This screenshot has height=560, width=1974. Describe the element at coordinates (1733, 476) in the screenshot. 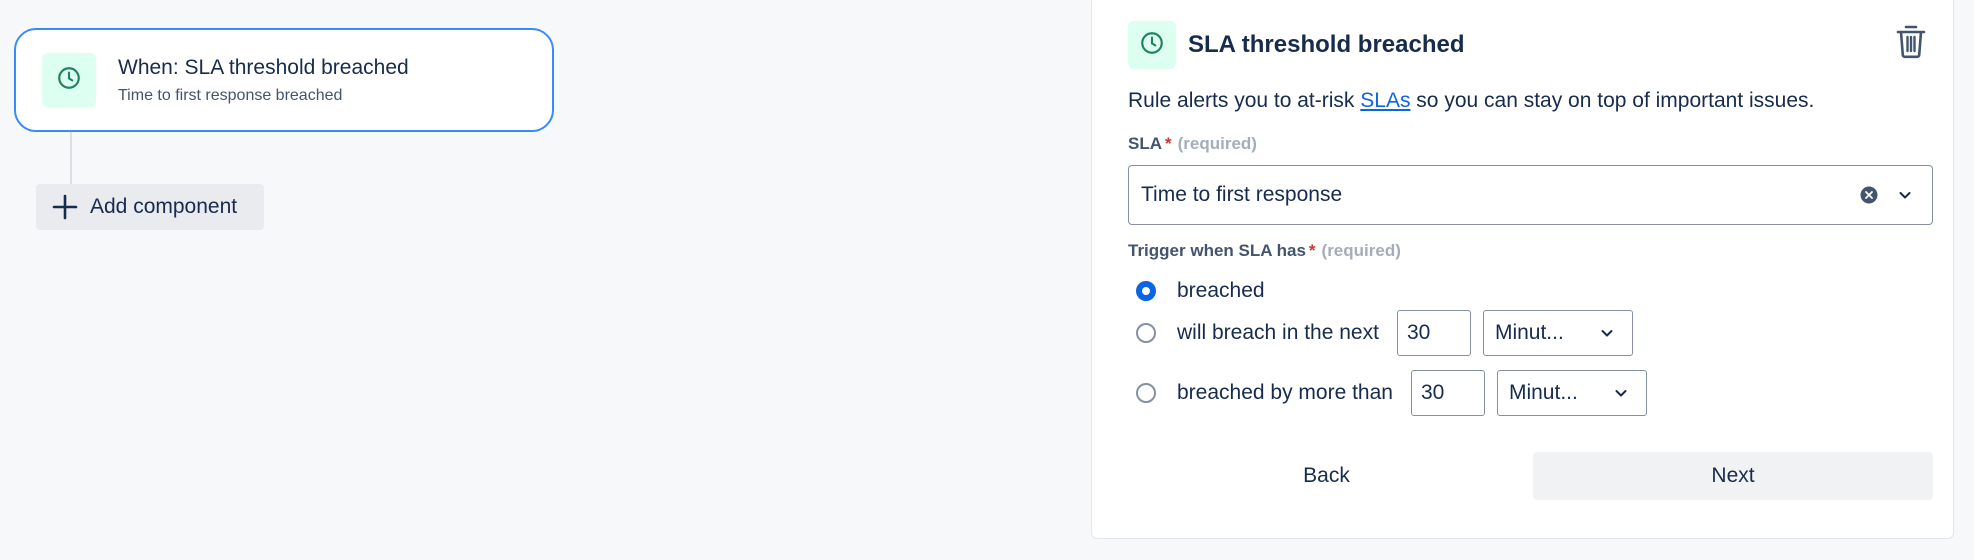

I see `next-button: Next` at that location.